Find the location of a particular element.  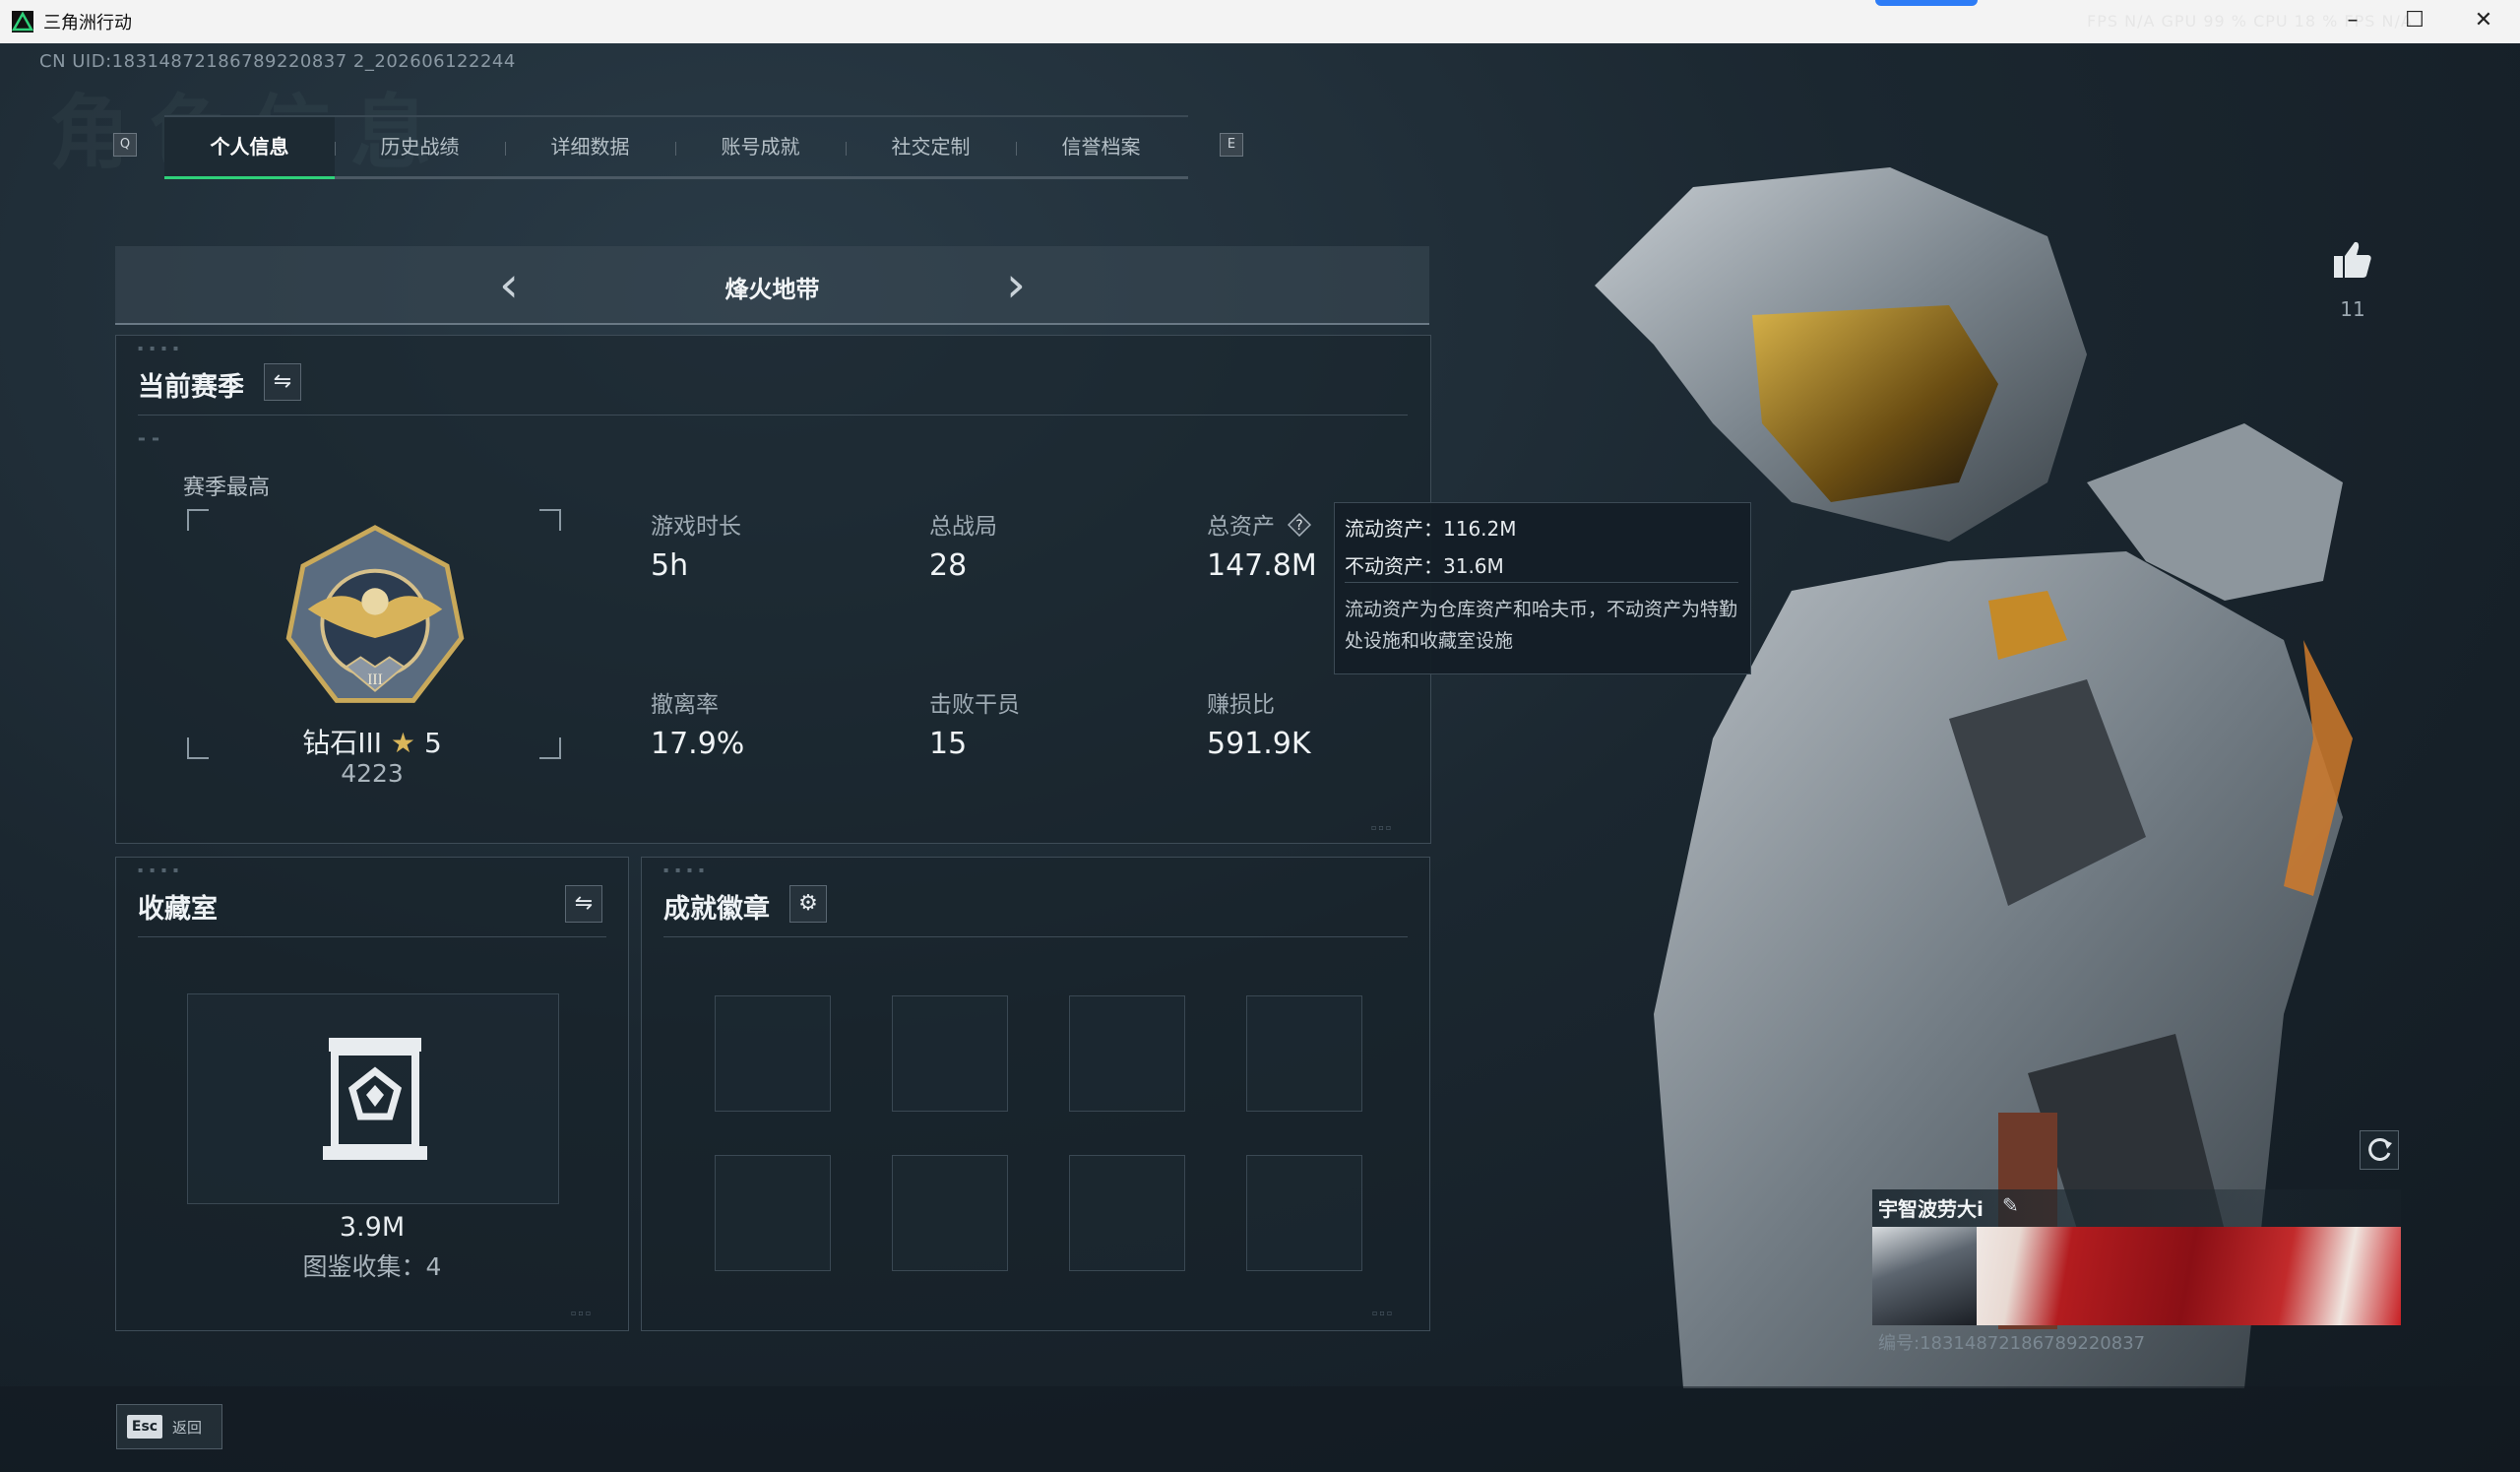

stat-value: 15 is located at coordinates (948, 744).